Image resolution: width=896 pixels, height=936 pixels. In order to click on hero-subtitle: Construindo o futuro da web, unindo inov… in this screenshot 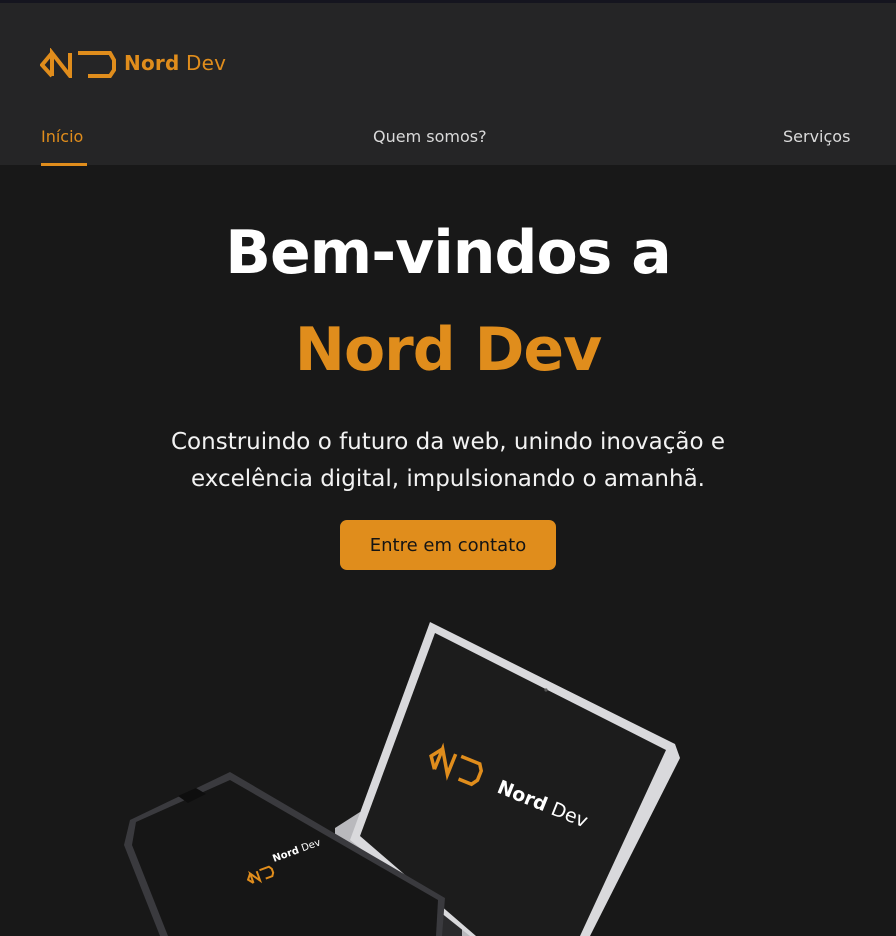, I will do `click(448, 460)`.